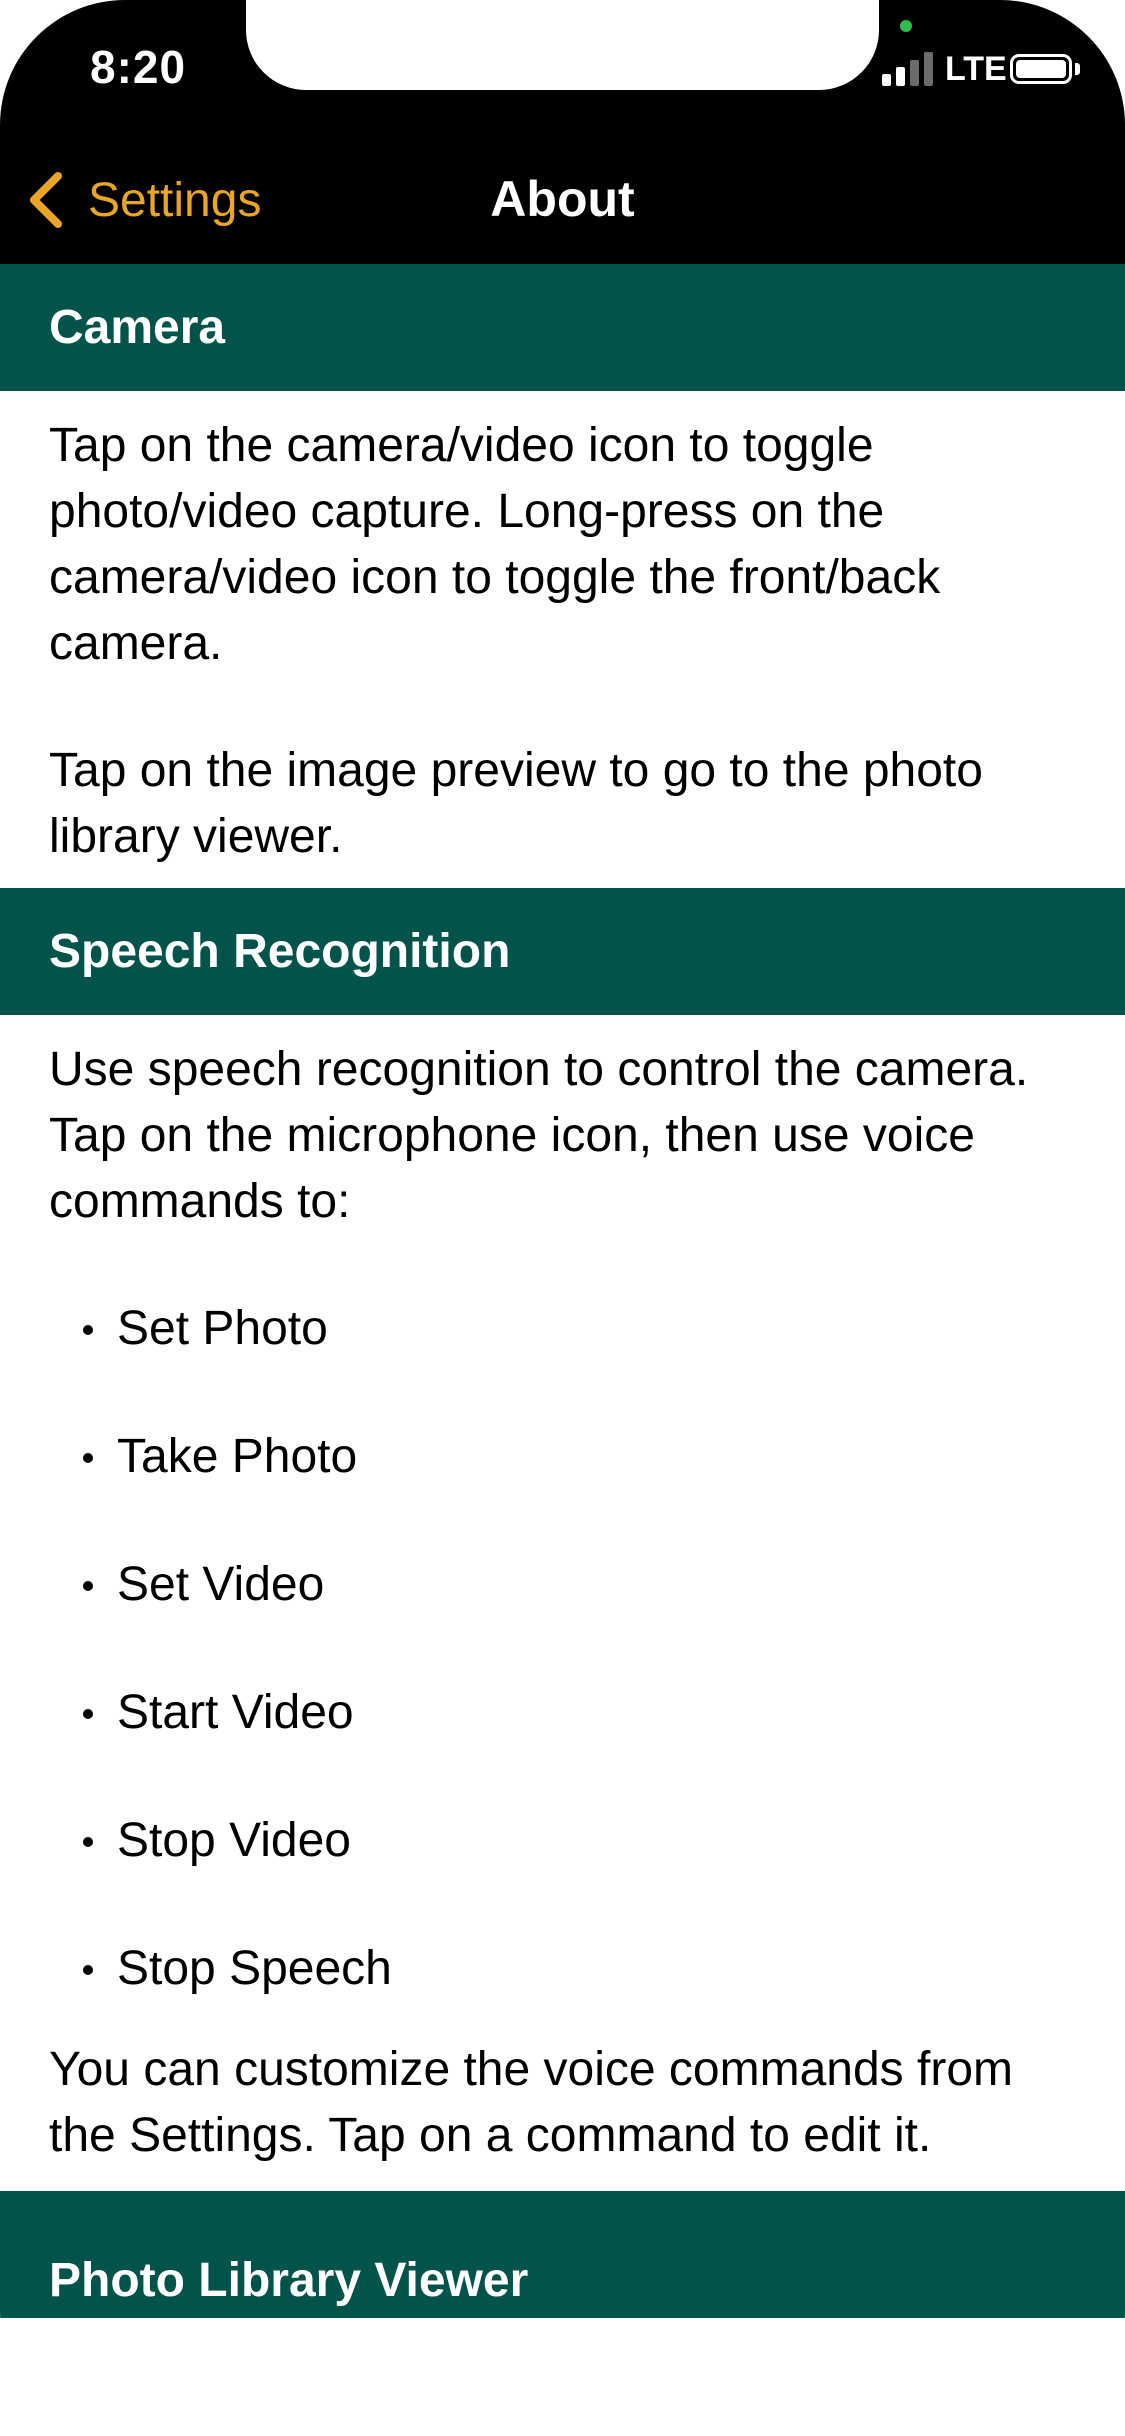  I want to click on list-item: Set Photo, so click(562, 1329).